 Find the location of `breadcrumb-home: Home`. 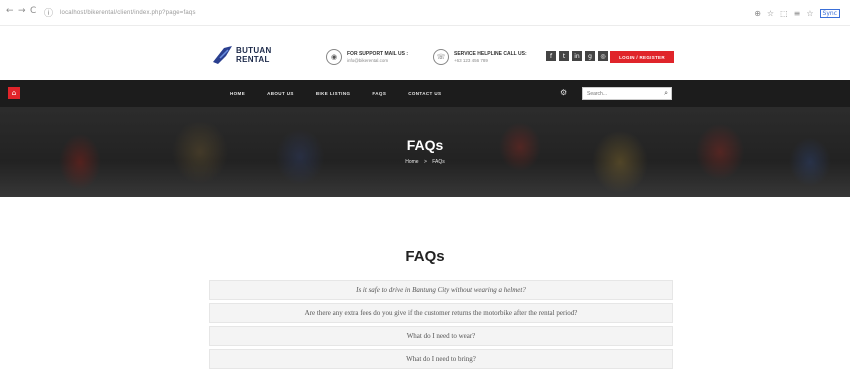

breadcrumb-home: Home is located at coordinates (411, 162).